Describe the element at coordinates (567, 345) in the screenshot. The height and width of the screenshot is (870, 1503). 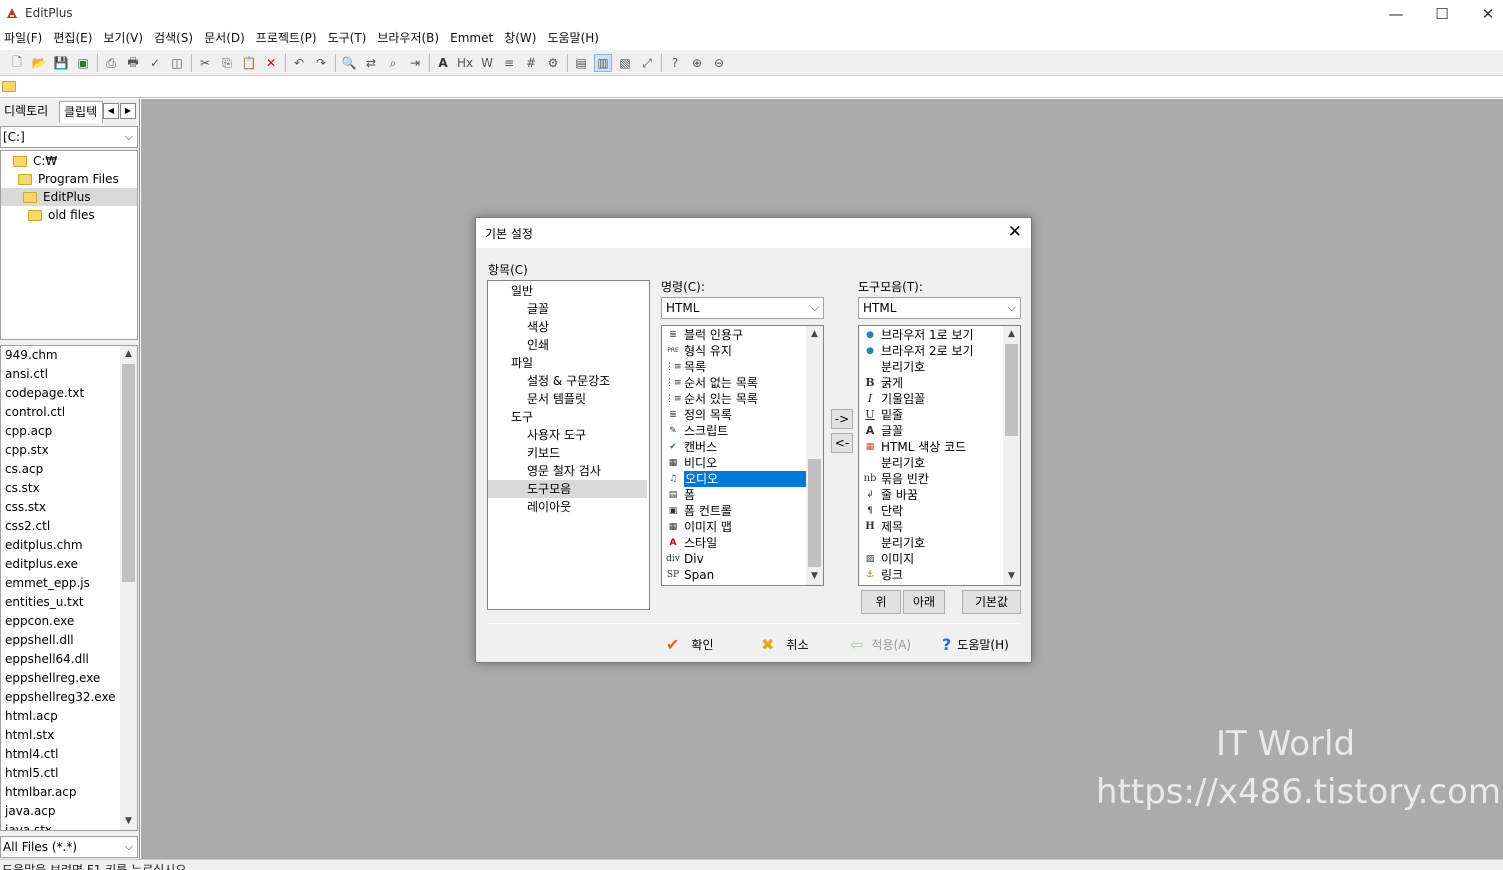
I see `category-item-print: 인쇄` at that location.